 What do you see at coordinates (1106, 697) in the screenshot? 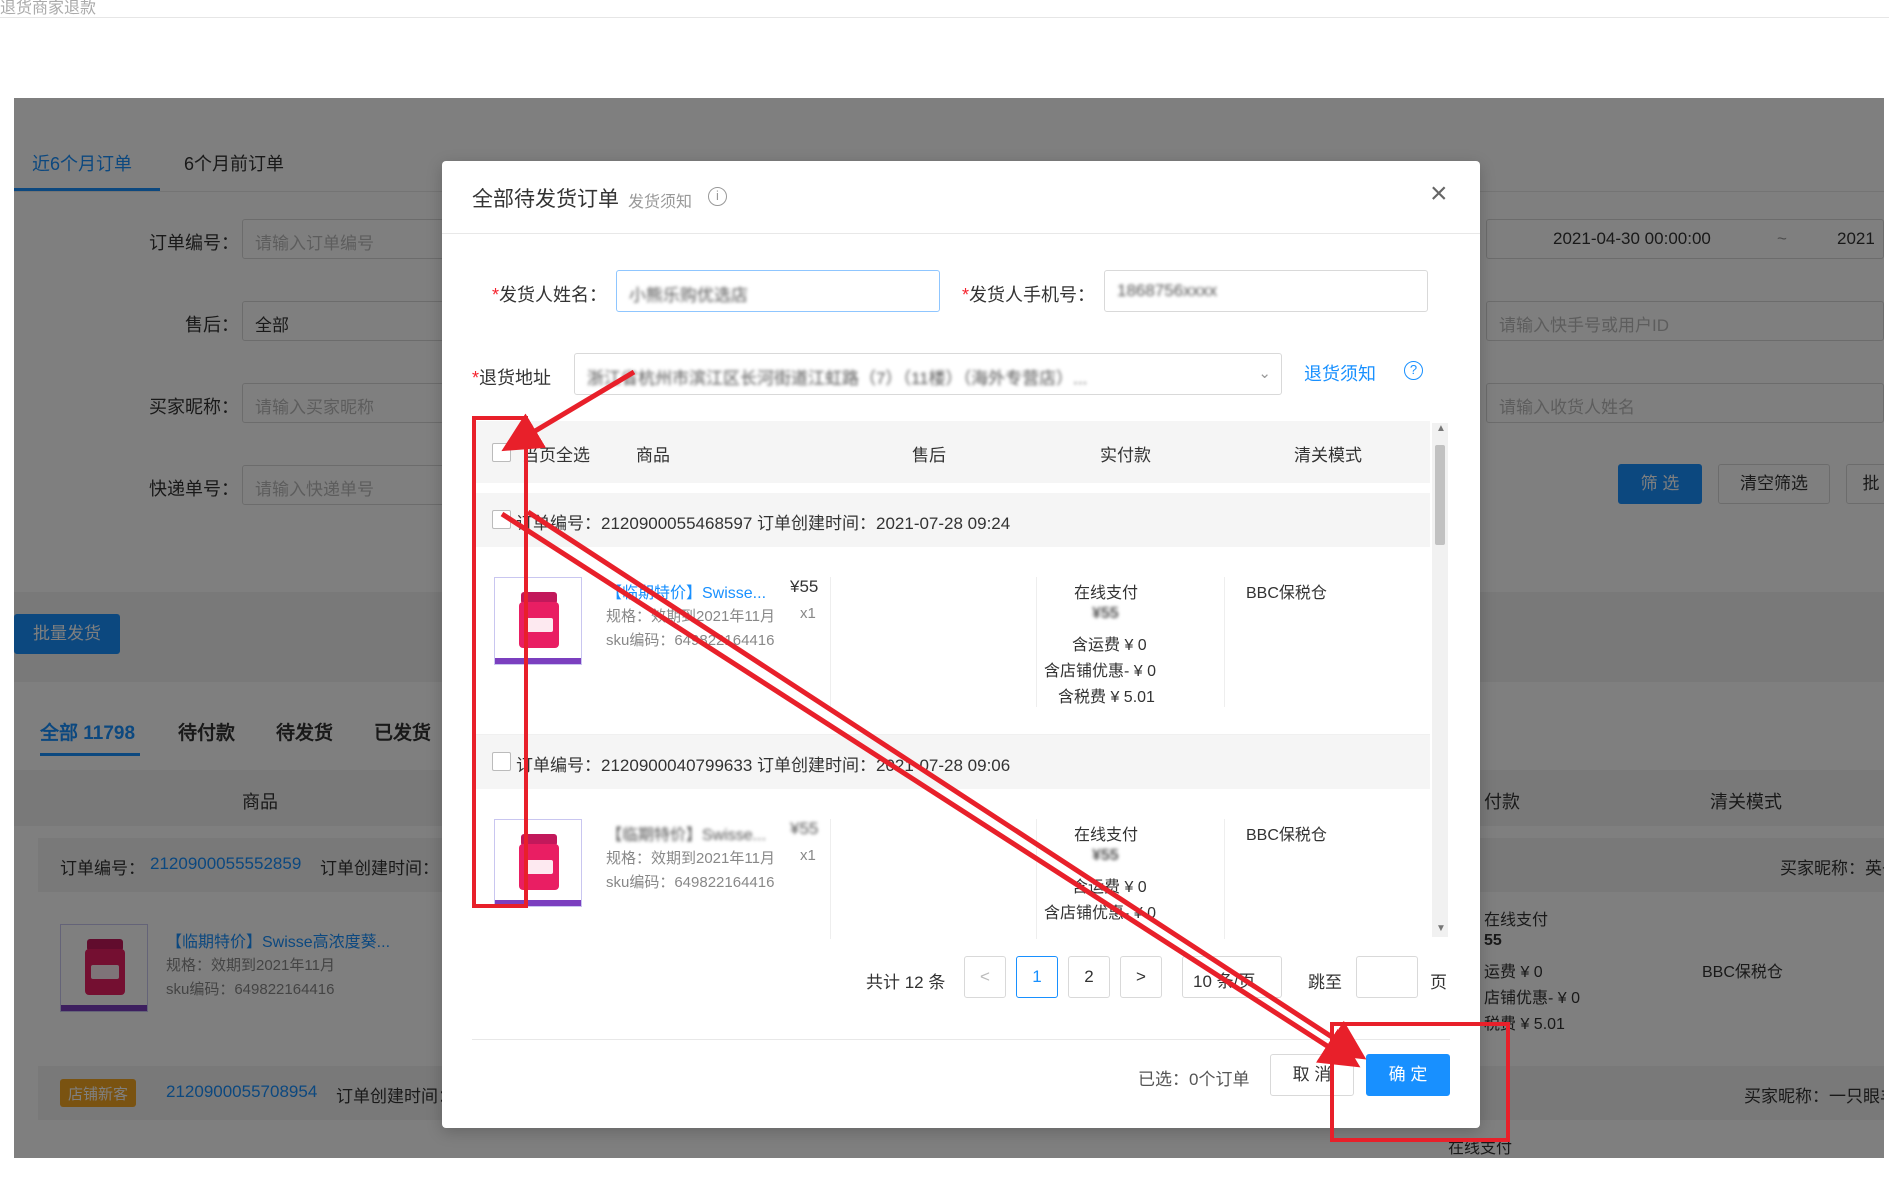
I see `pay-tax: 含税费 ¥ 5.01` at bounding box center [1106, 697].